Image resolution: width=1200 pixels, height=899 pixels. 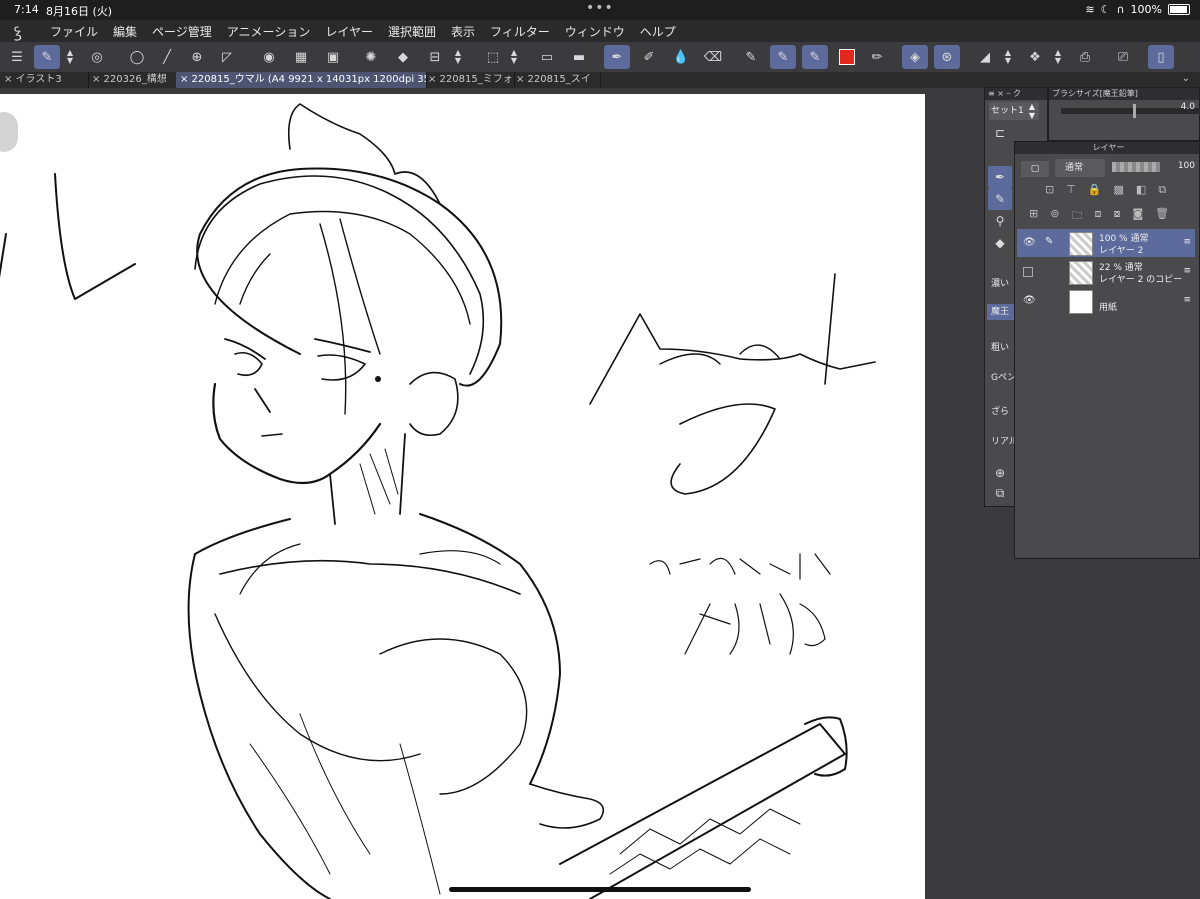 What do you see at coordinates (463, 31) in the screenshot?
I see `menu-view: 表示` at bounding box center [463, 31].